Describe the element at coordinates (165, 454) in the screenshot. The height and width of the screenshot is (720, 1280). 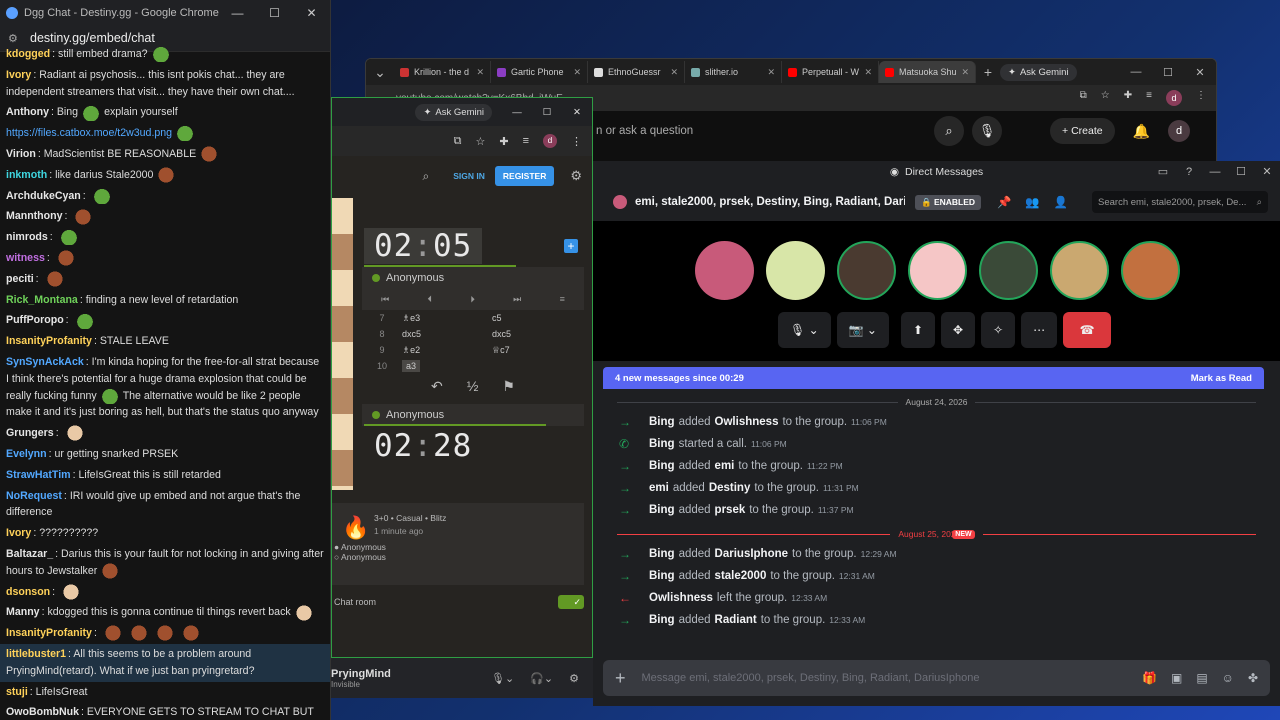
I see `chat-message: Evelynn: ur getting snarked PRSEK` at that location.